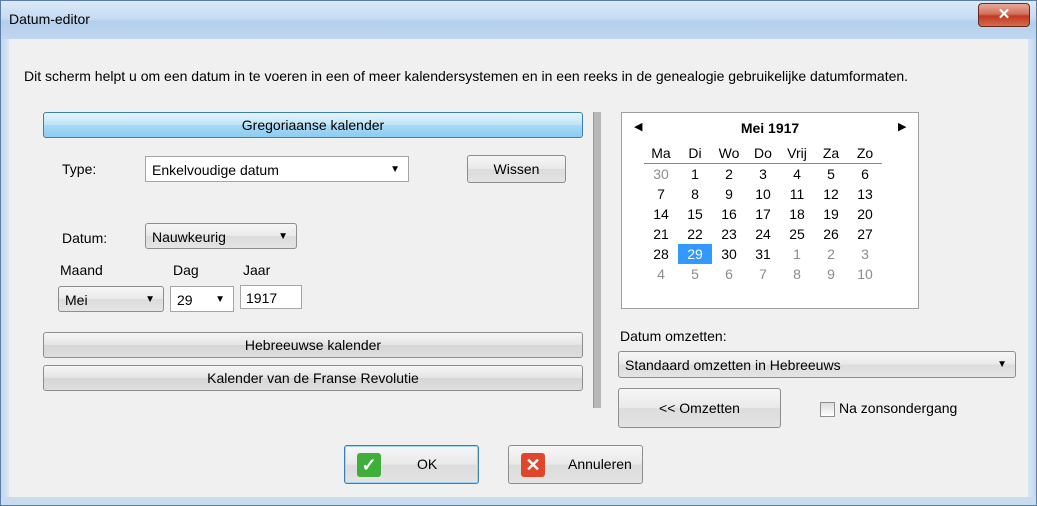 The width and height of the screenshot is (1037, 506). Describe the element at coordinates (729, 214) in the screenshot. I see `calendar-day: 16` at that location.